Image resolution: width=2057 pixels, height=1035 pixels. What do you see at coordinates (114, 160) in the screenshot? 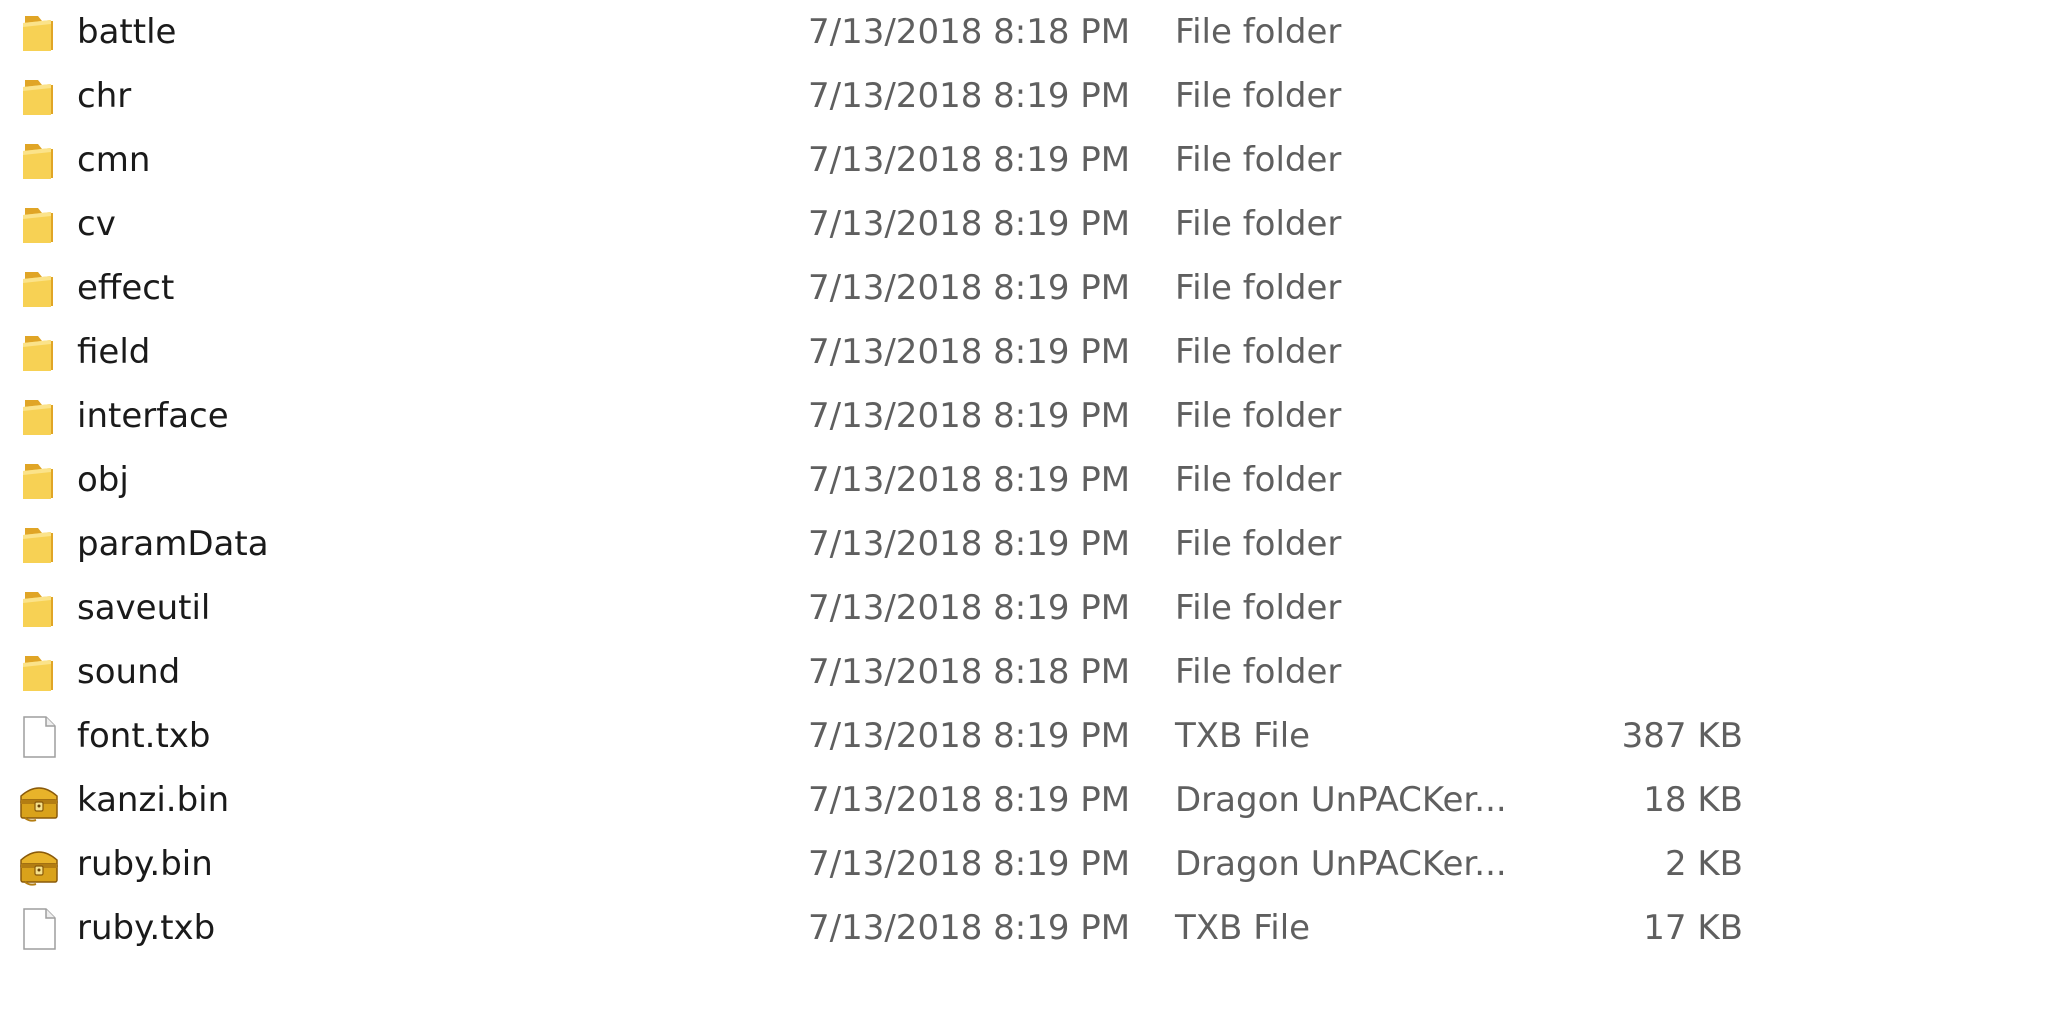
I see `file-name: cmn` at bounding box center [114, 160].